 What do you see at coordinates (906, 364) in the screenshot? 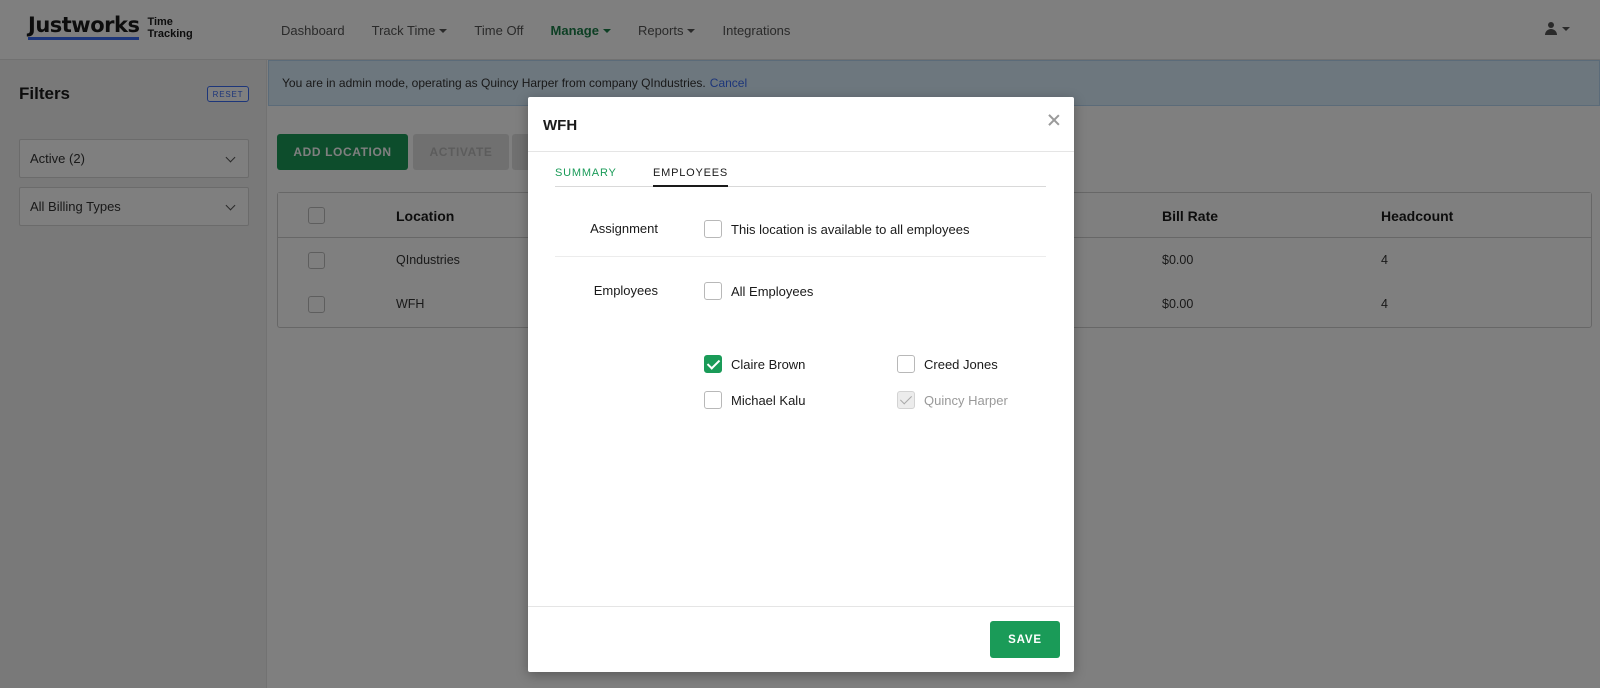
I see `employee-checkbox-creed-jones` at bounding box center [906, 364].